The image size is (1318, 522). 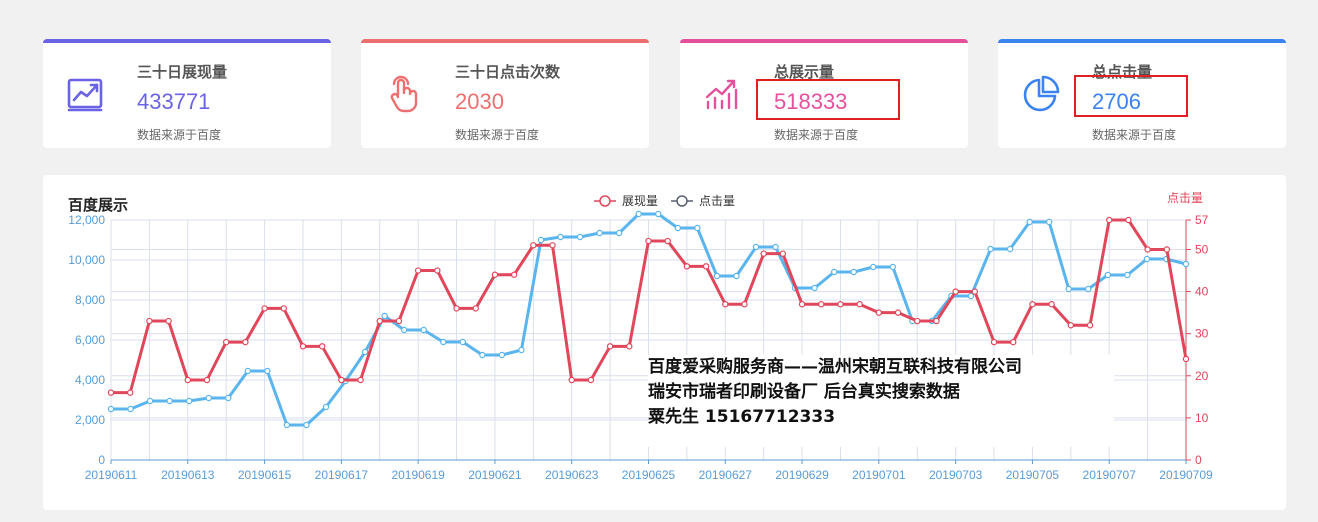 I want to click on overlay-line-1: 百度爱采购服务商——温州宋朝互联科技有限公司, so click(x=835, y=367).